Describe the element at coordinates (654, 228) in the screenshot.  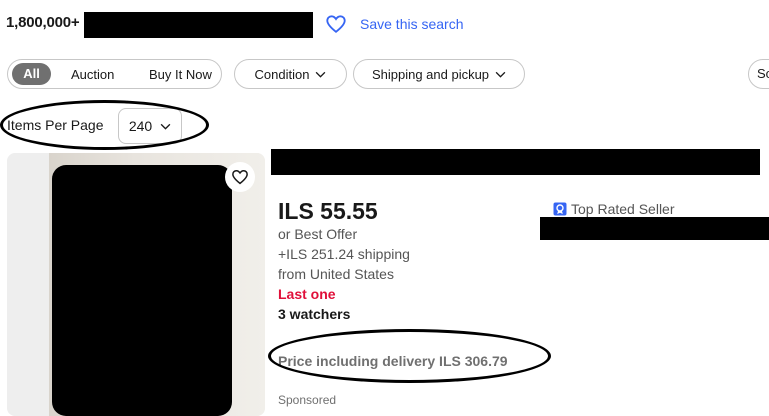
I see `redacted-seller-info` at that location.